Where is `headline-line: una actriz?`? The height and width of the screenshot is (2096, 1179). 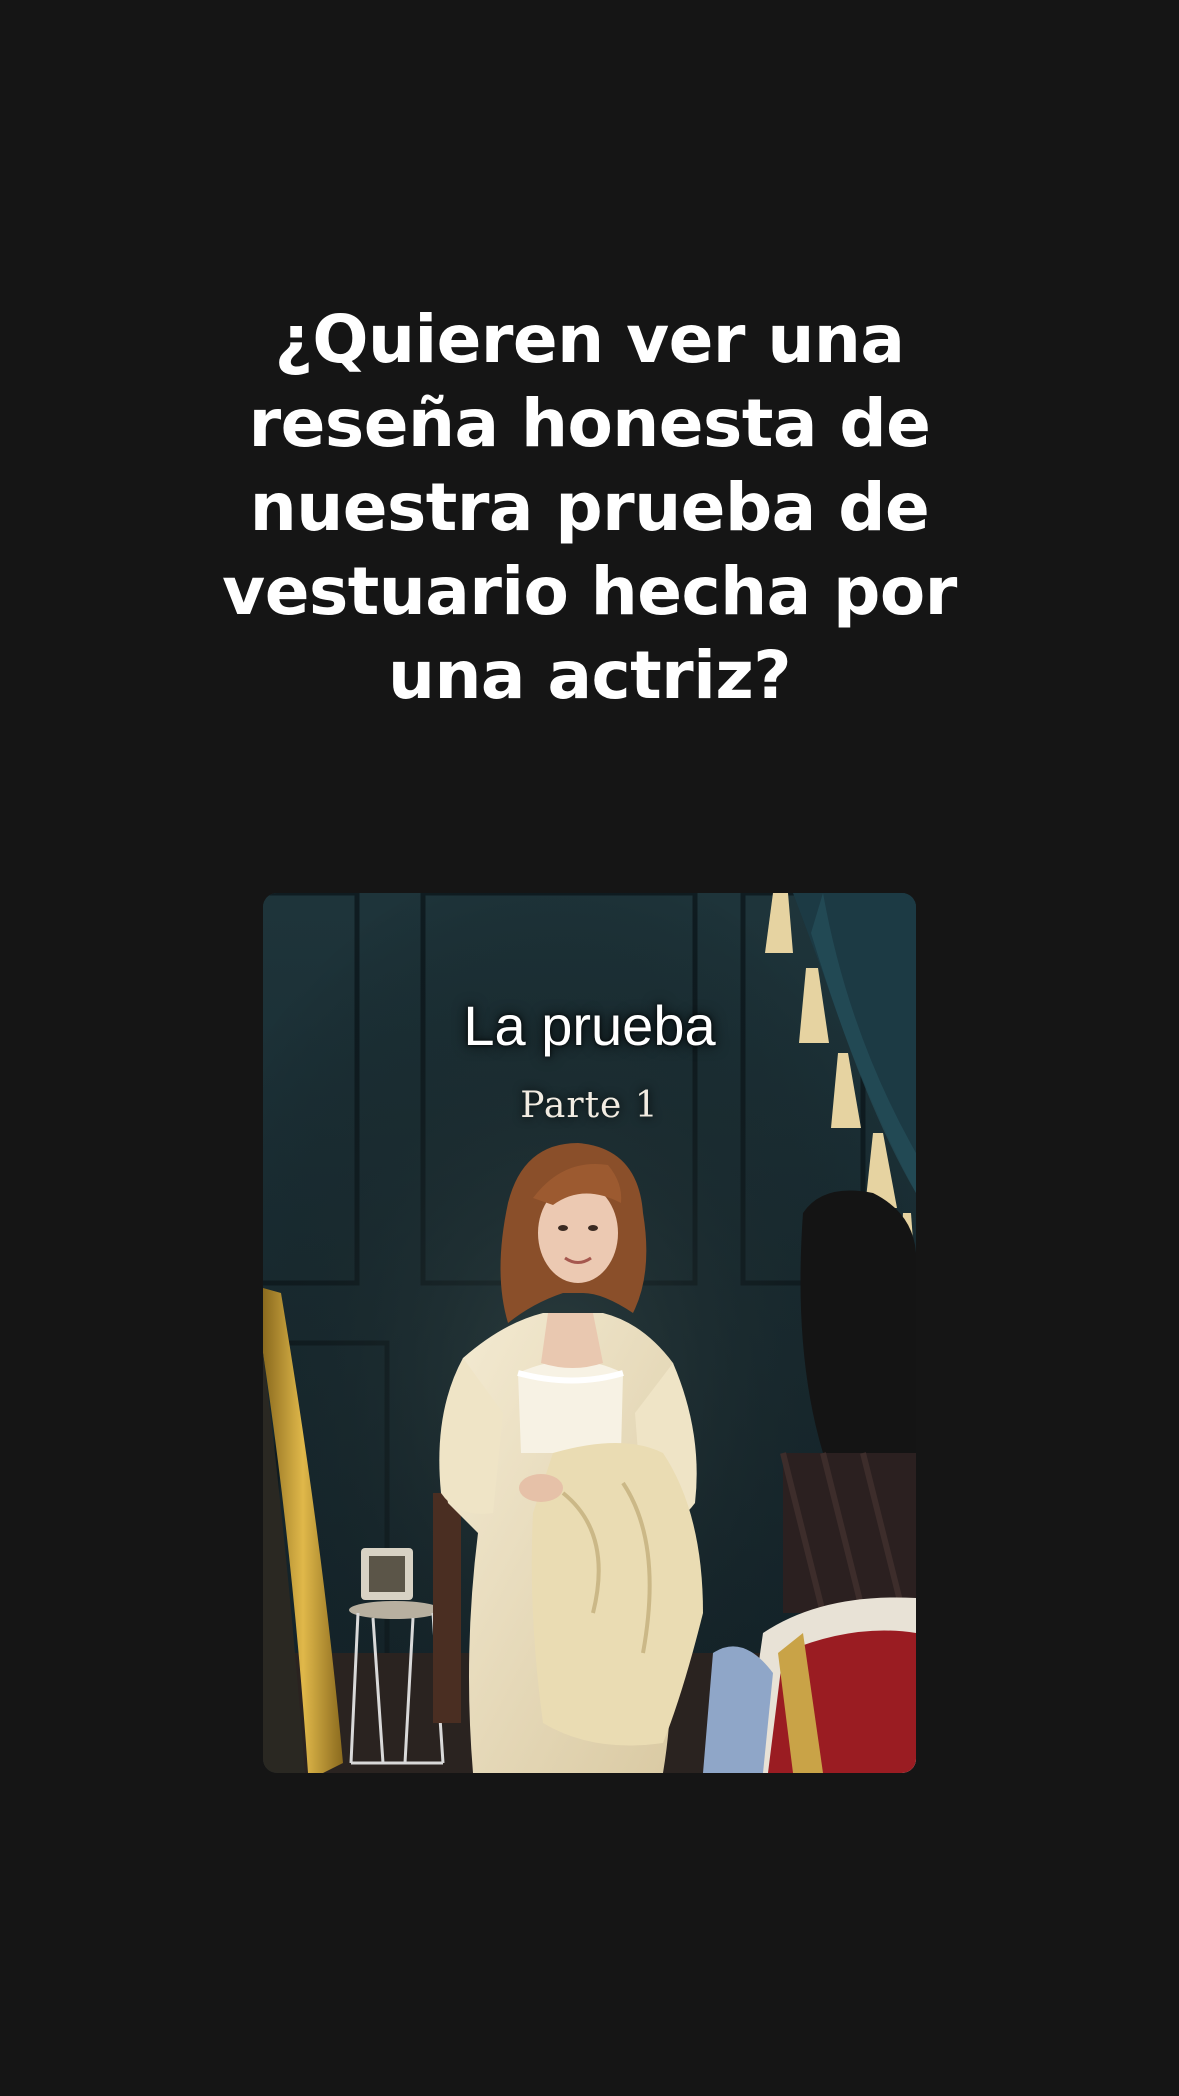 headline-line: una actriz? is located at coordinates (589, 675).